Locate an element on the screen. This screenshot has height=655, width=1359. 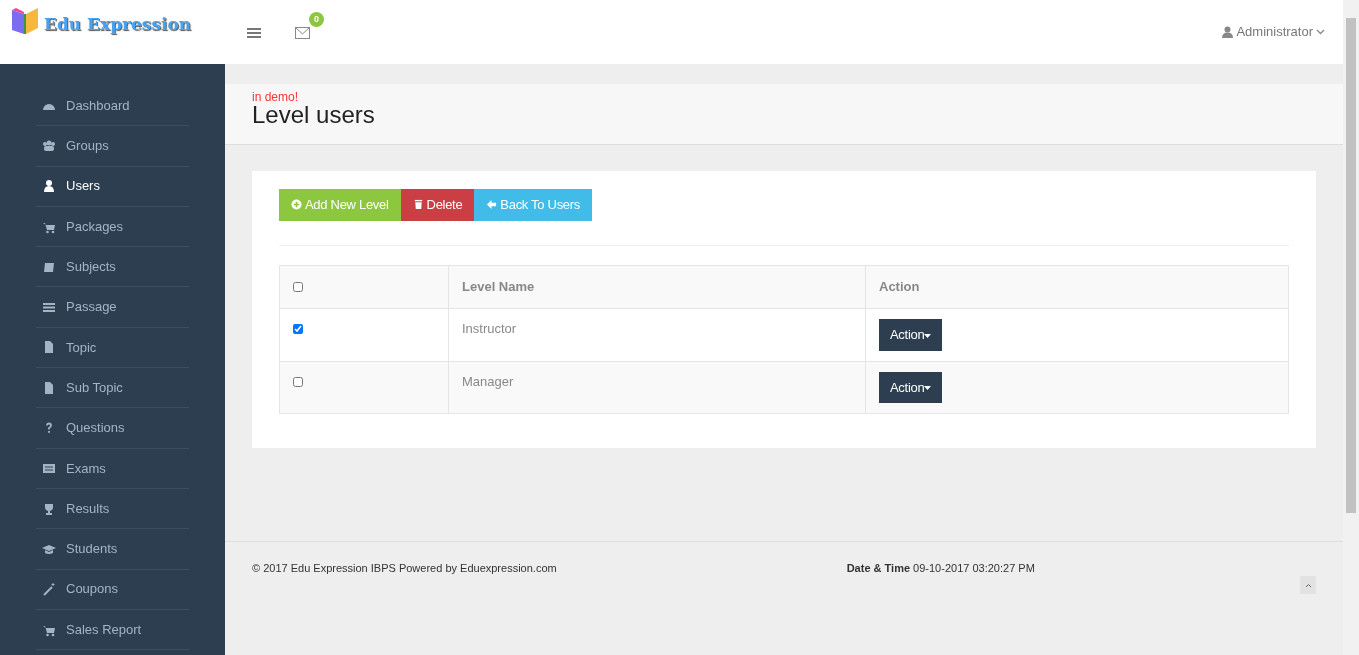
people-icon is located at coordinates (49, 145).